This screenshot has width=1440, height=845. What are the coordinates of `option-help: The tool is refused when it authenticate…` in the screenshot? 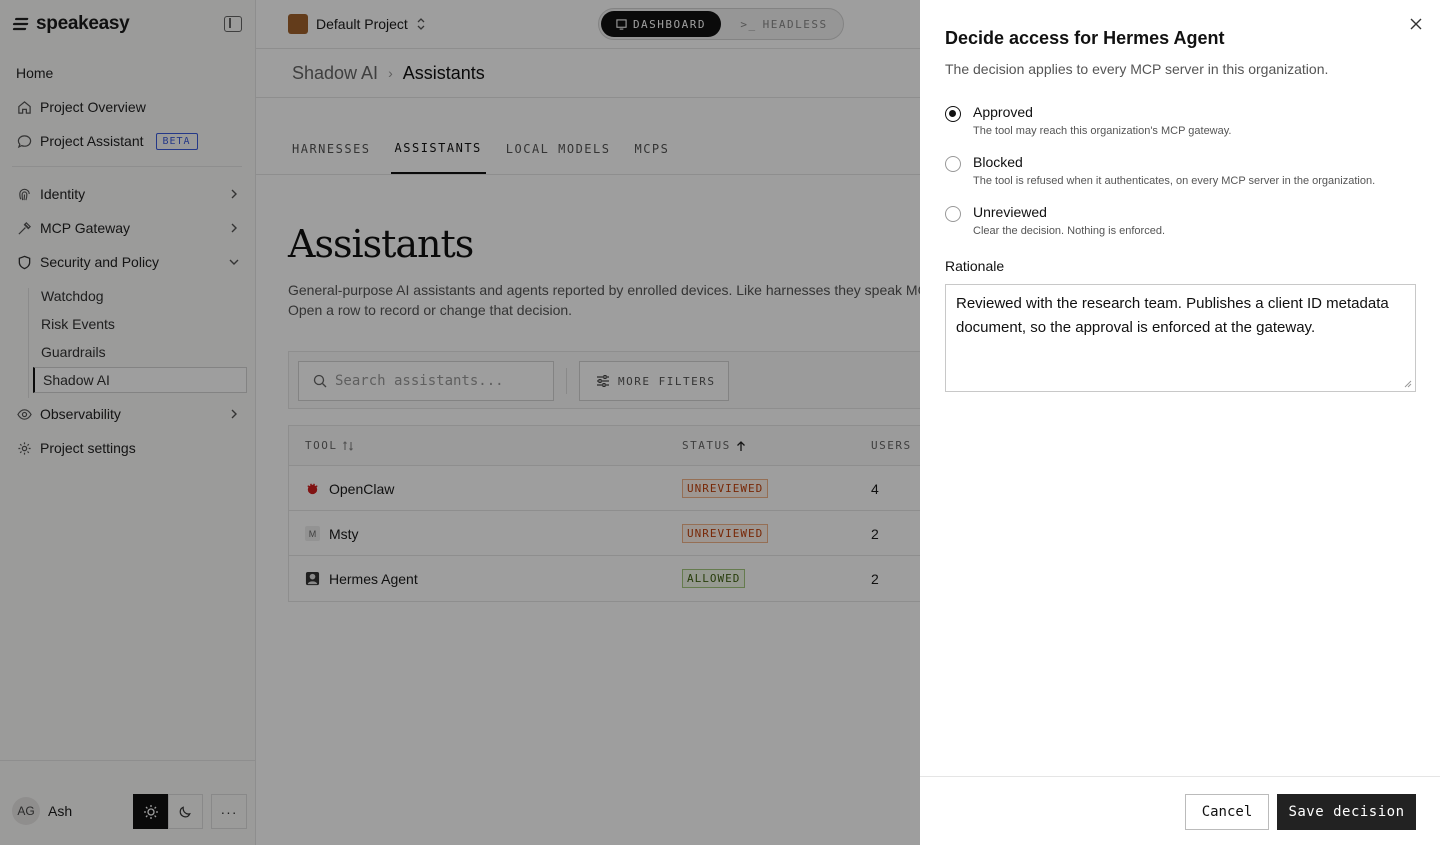 It's located at (1174, 181).